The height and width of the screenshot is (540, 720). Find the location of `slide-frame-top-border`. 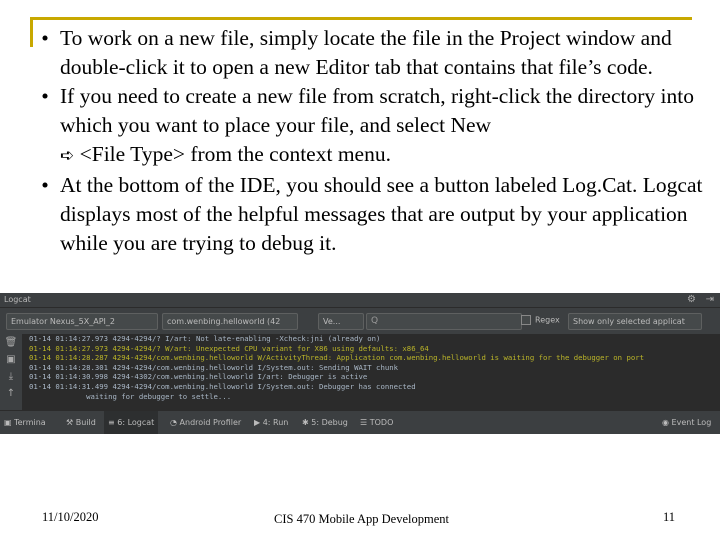

slide-frame-top-border is located at coordinates (361, 18).